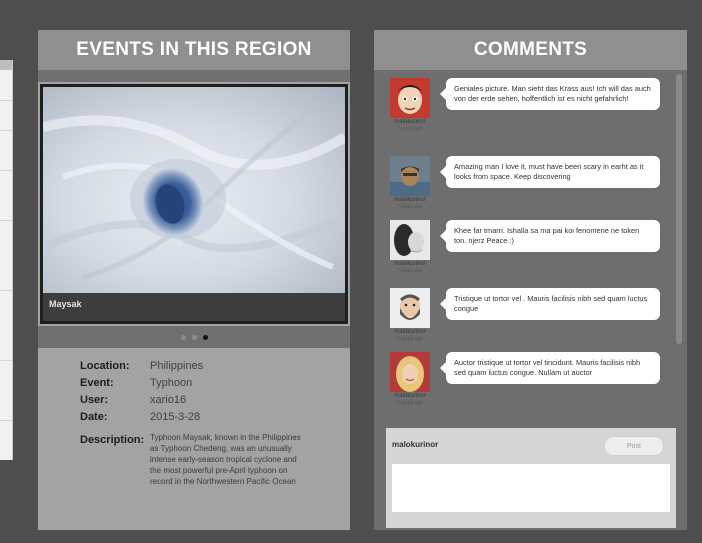  I want to click on photo-caption: Maysak, so click(65, 304).